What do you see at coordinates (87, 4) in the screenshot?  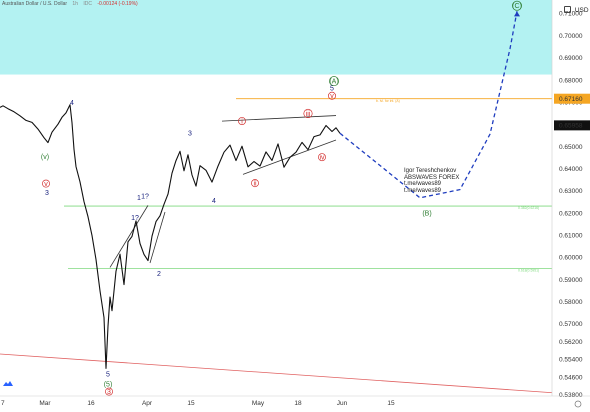 I see `source-label: IDC` at bounding box center [87, 4].